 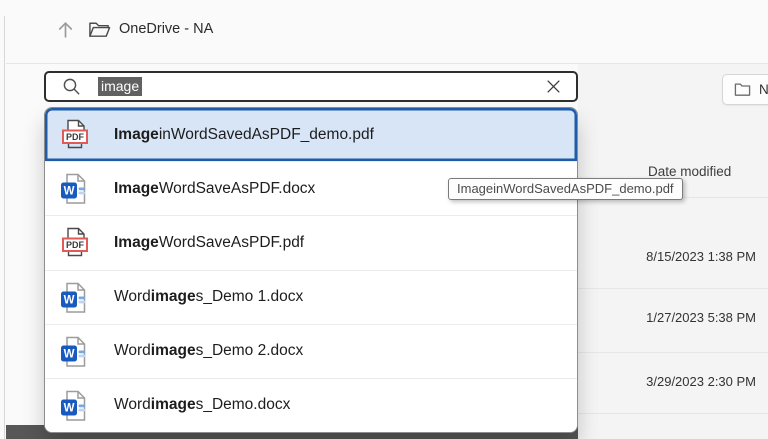 I want to click on suggestion-item: W Wordimages_Demo.docx, so click(x=311, y=404).